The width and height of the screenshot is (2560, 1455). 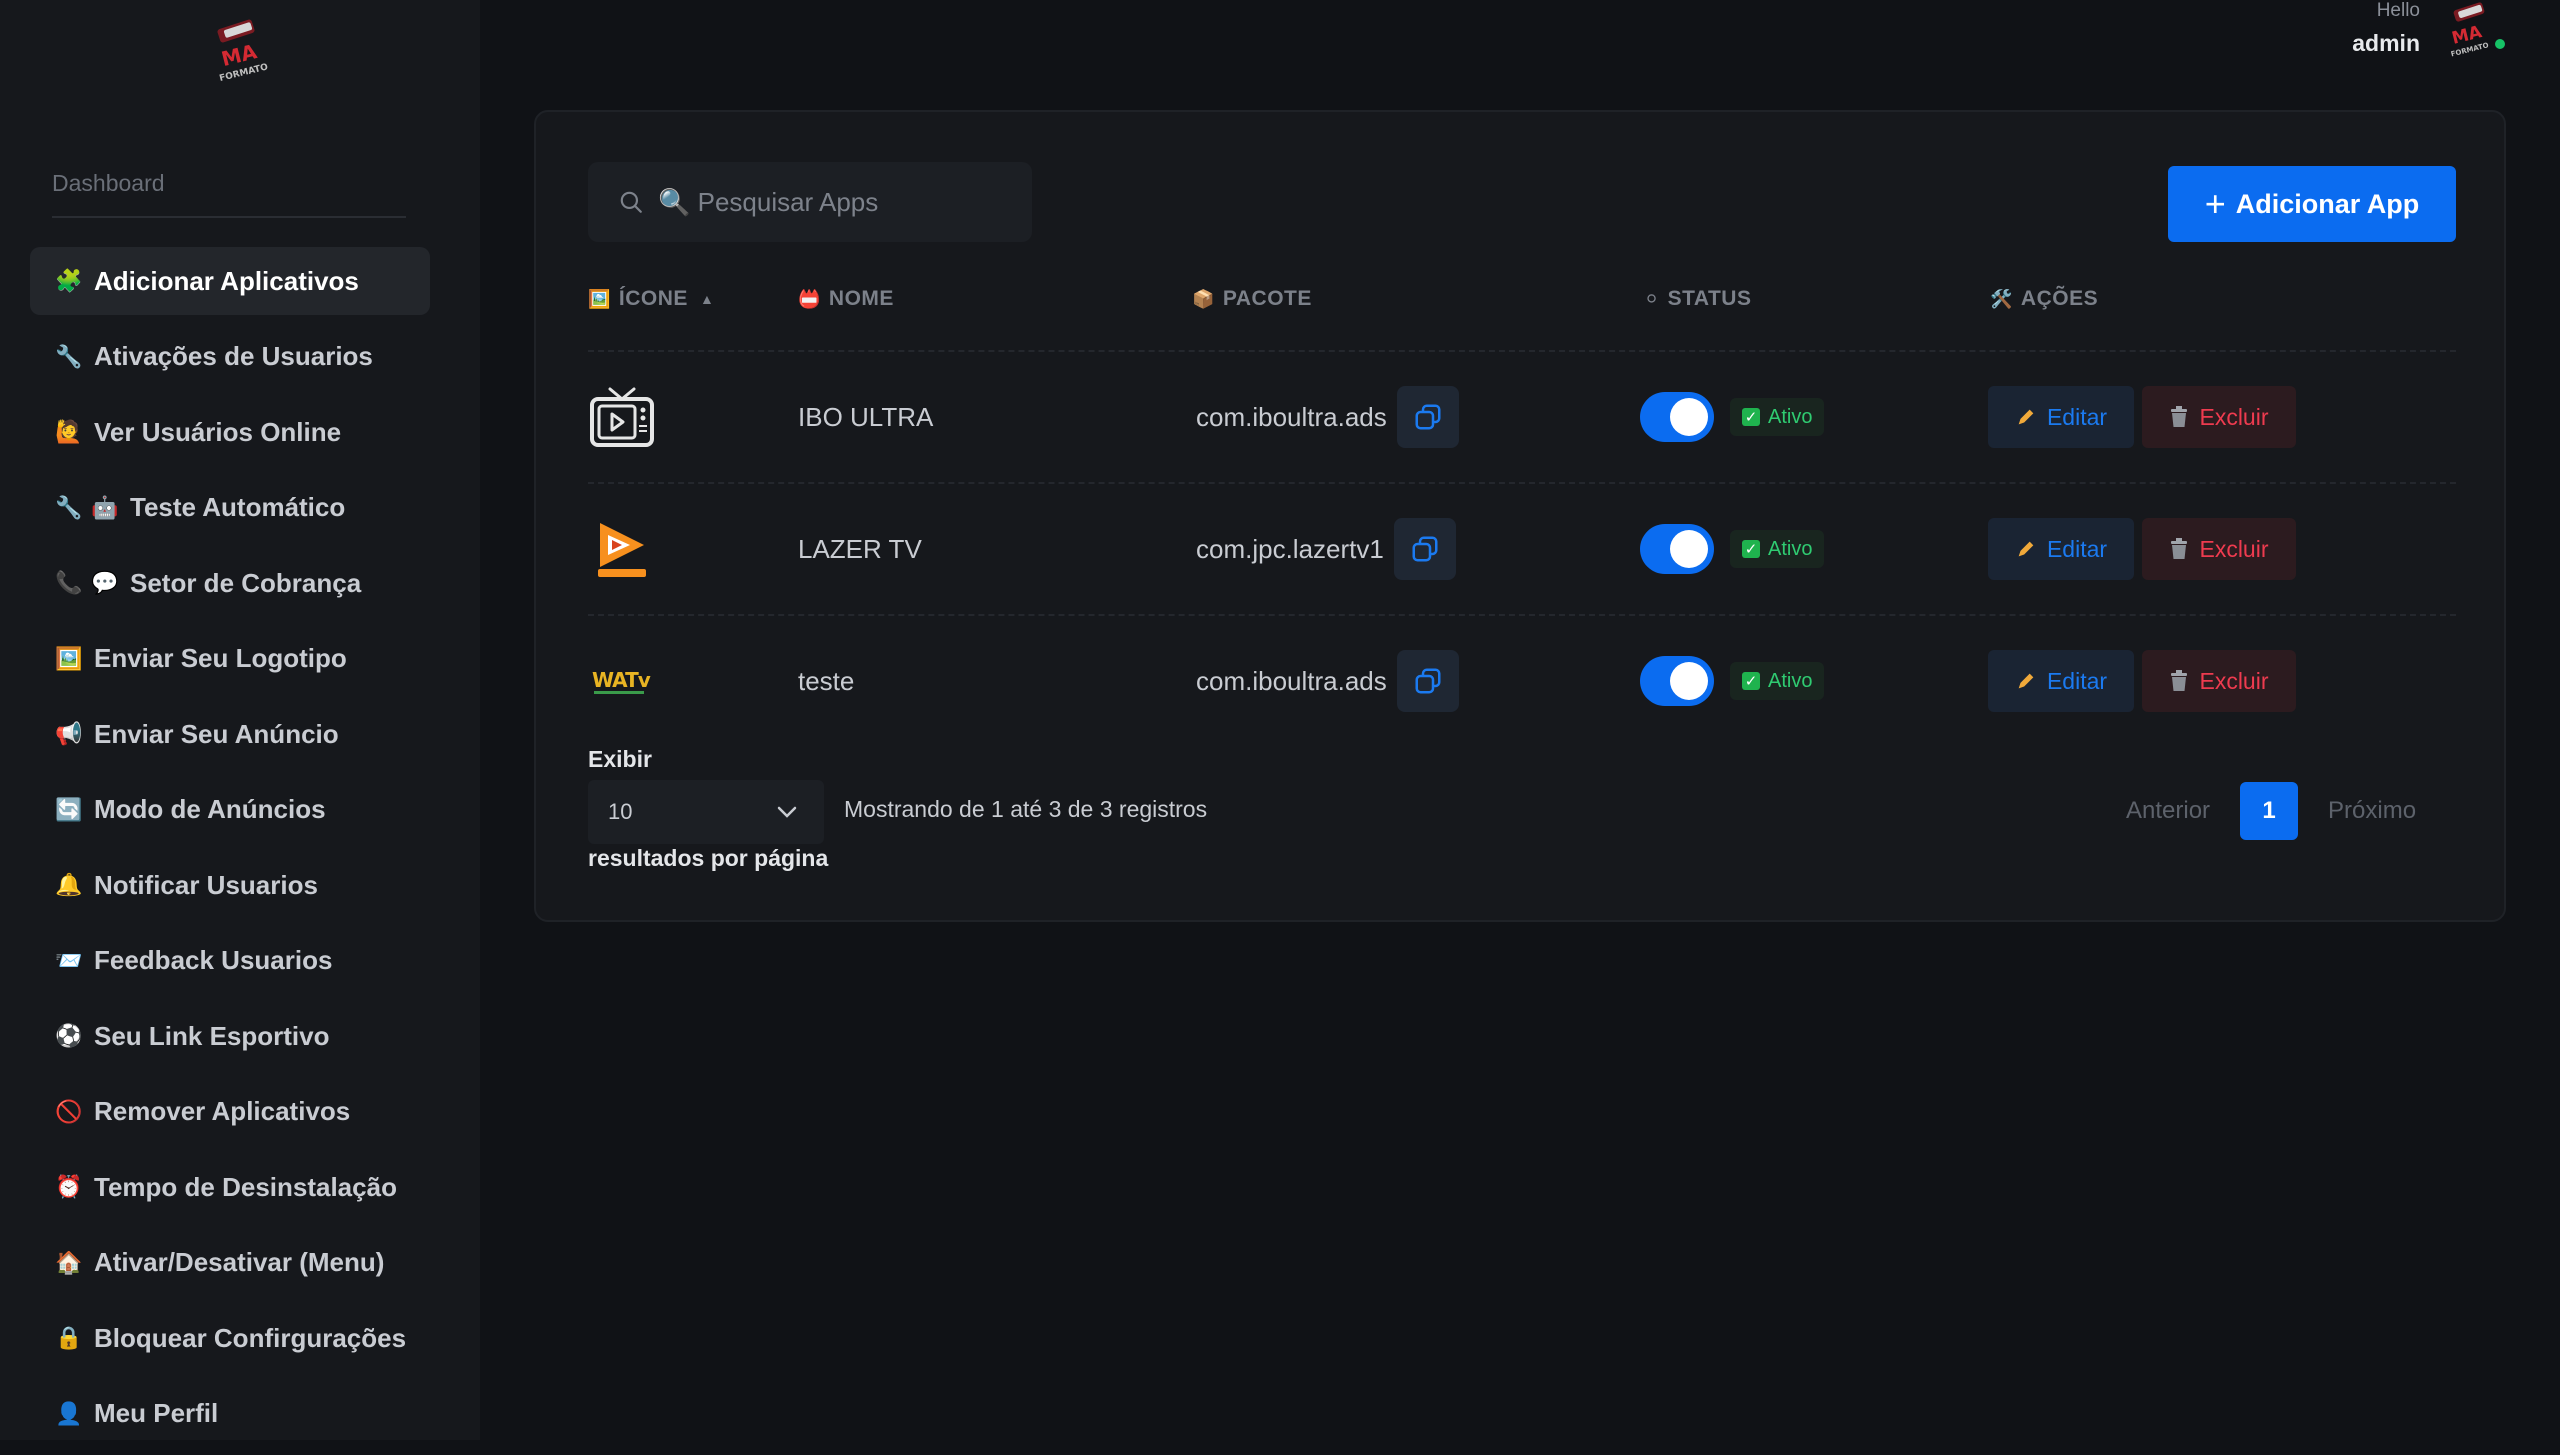 I want to click on edit-label: Editar, so click(x=2077, y=416).